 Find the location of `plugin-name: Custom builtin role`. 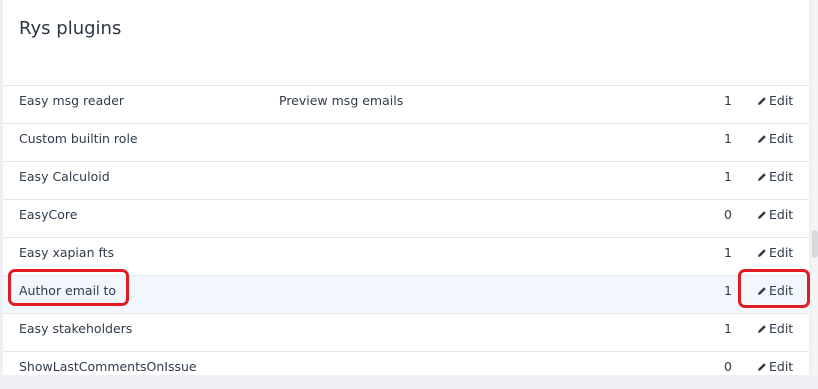

plugin-name: Custom builtin role is located at coordinates (78, 138).